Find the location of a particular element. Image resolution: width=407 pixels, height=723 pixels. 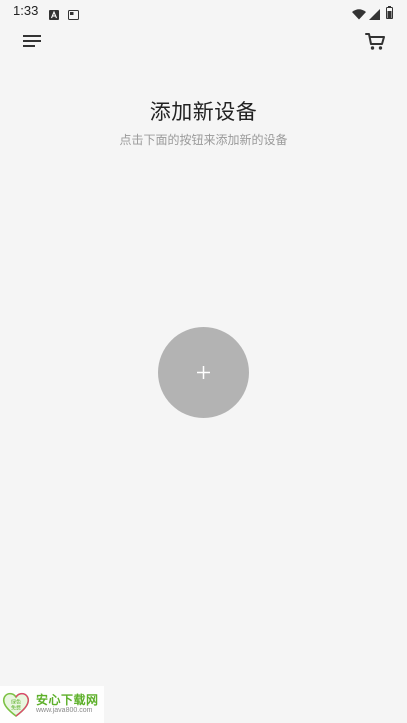

menu-icon is located at coordinates (32, 46).